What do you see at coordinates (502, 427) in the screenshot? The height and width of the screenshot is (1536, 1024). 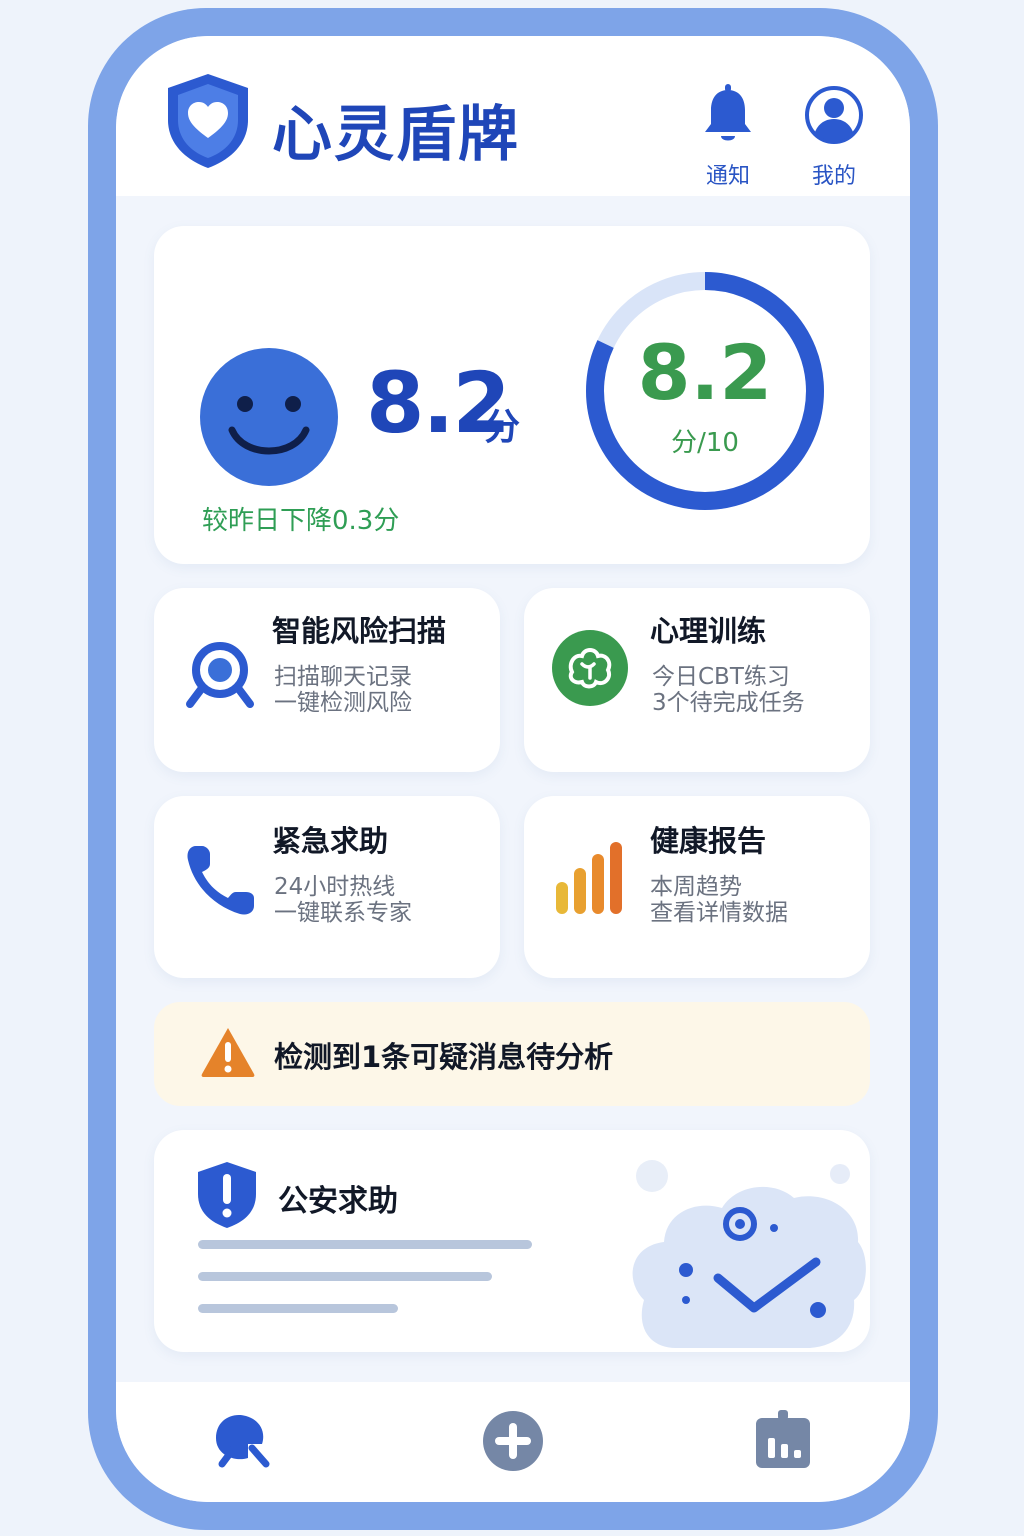 I see `score-unit: 分` at bounding box center [502, 427].